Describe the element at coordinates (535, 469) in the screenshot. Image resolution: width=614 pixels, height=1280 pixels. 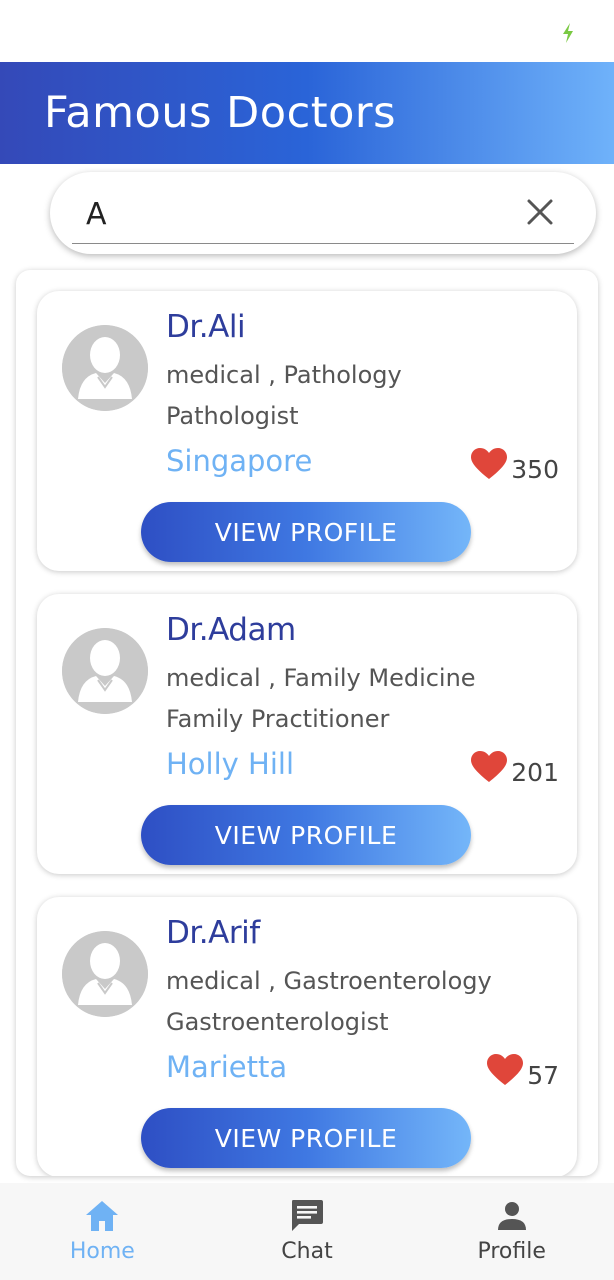
I see `like-count: 350` at that location.